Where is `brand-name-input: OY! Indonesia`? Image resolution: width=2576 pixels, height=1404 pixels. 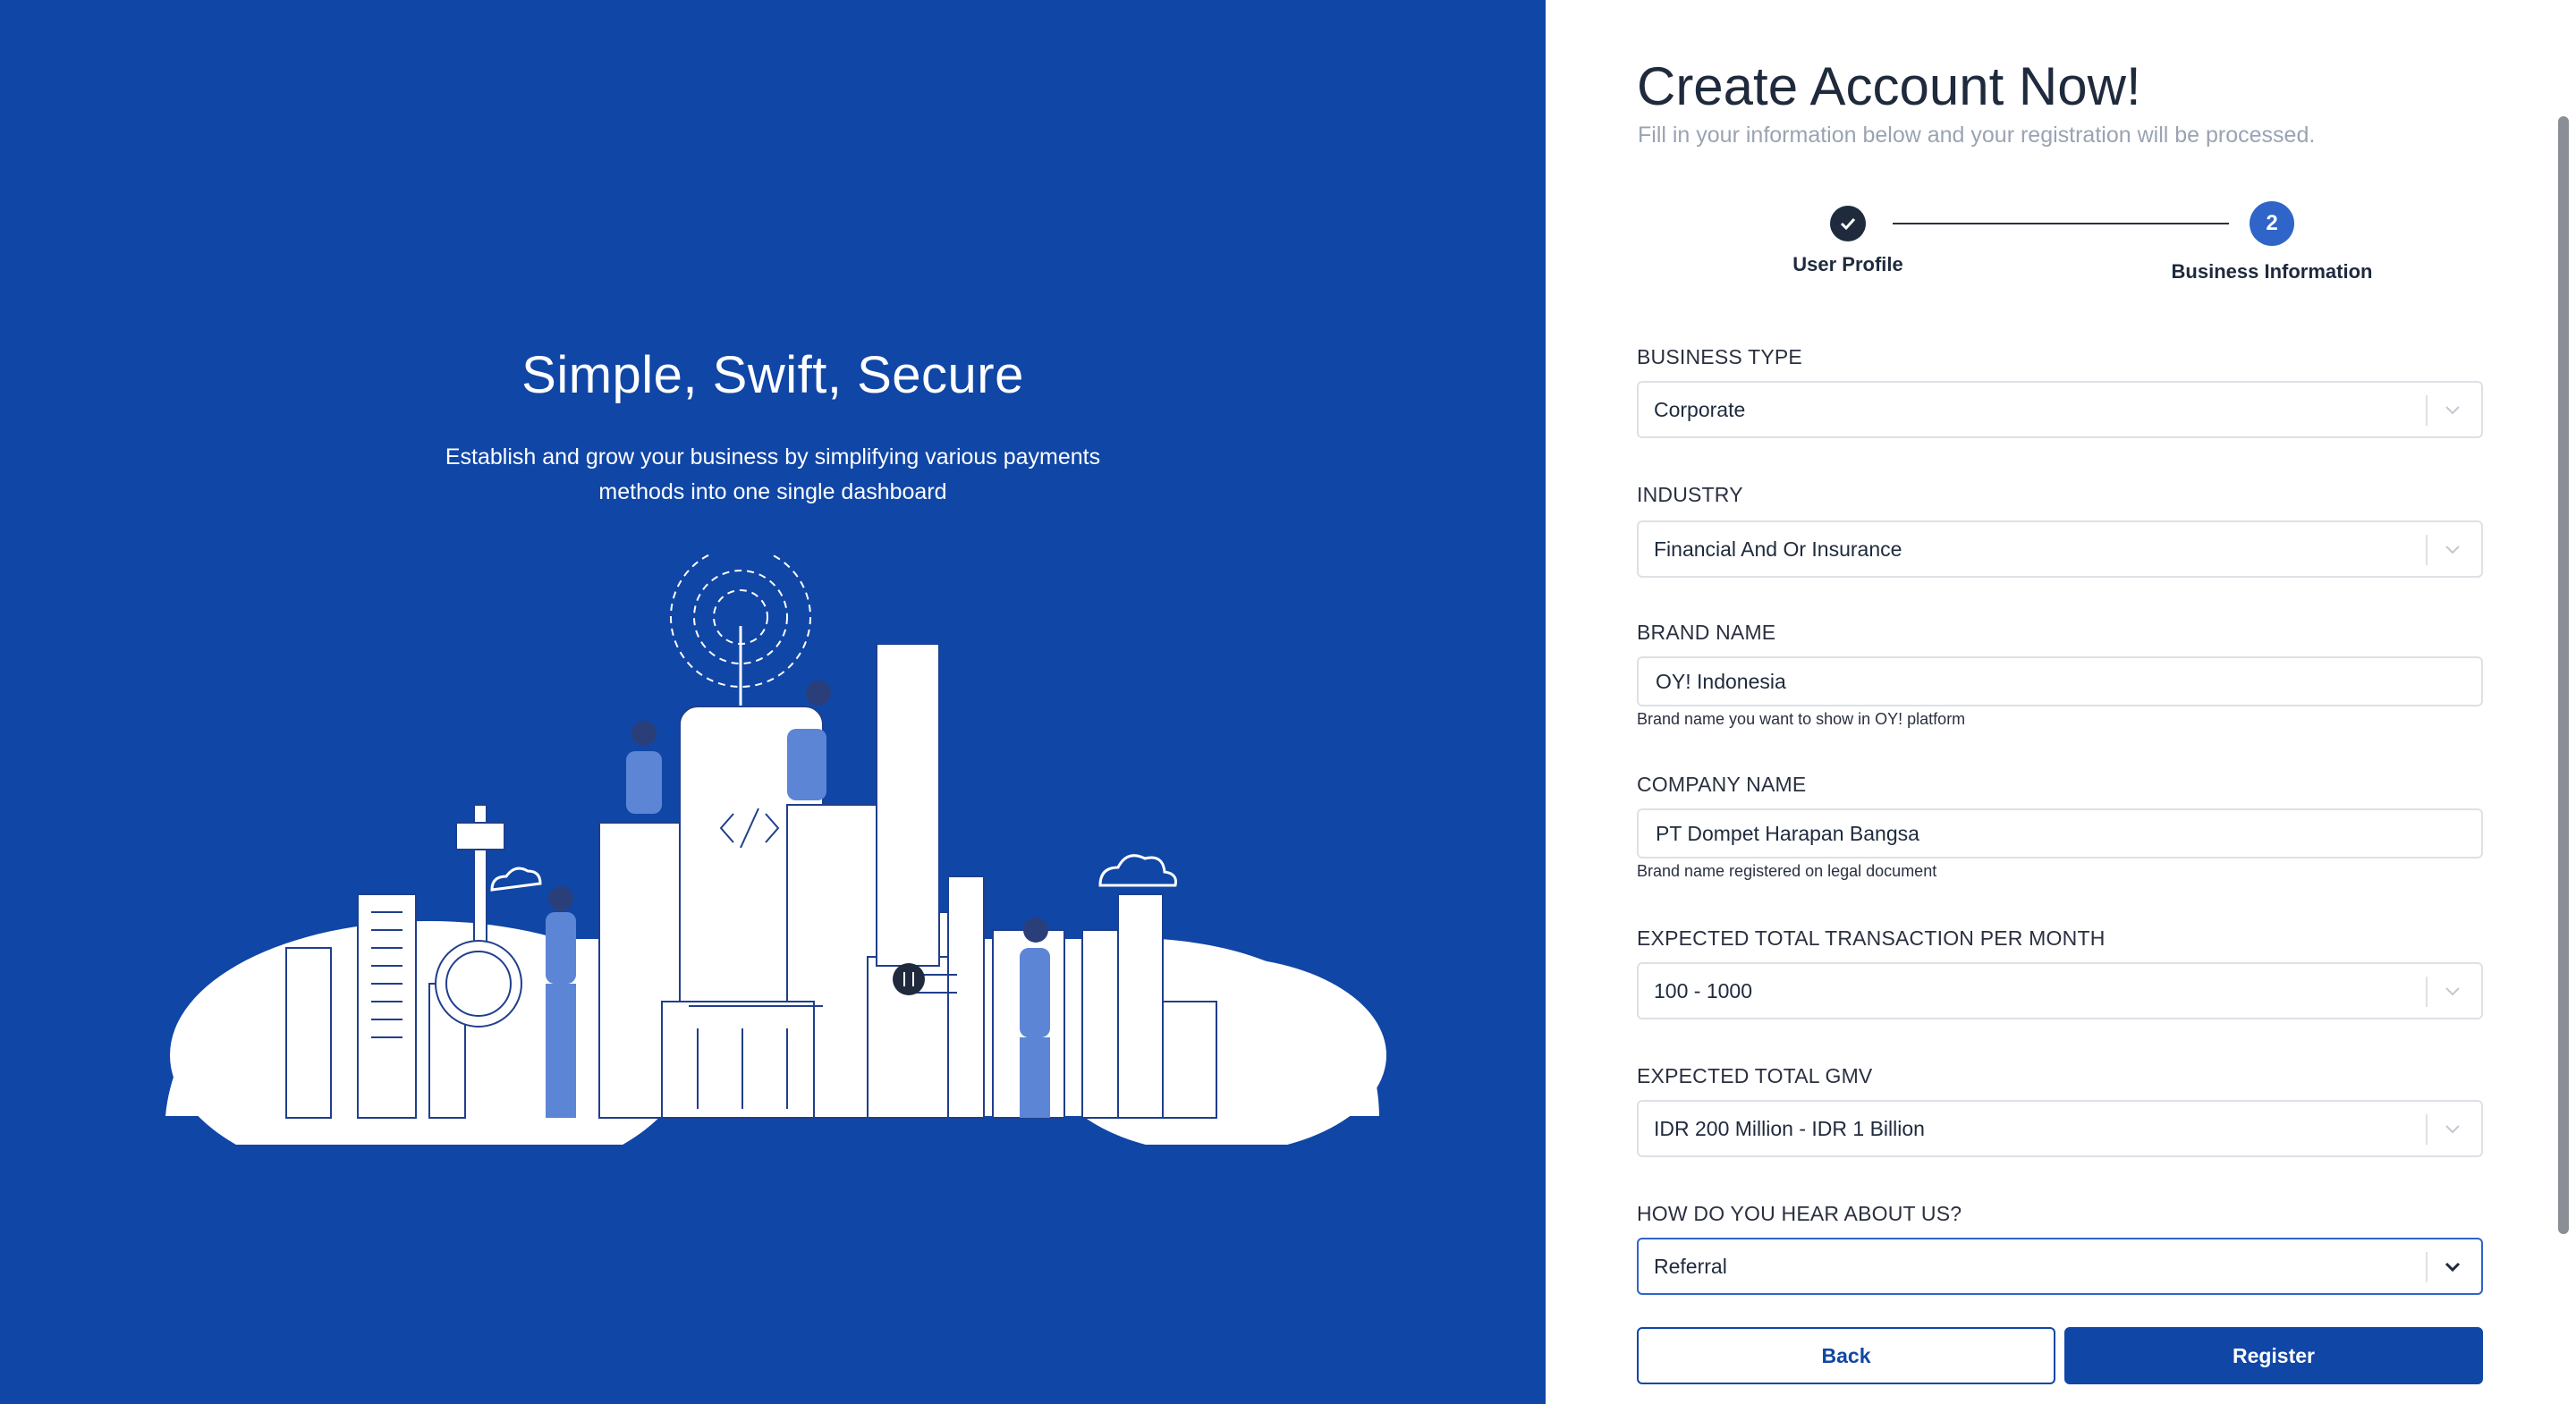
brand-name-input: OY! Indonesia is located at coordinates (2060, 681).